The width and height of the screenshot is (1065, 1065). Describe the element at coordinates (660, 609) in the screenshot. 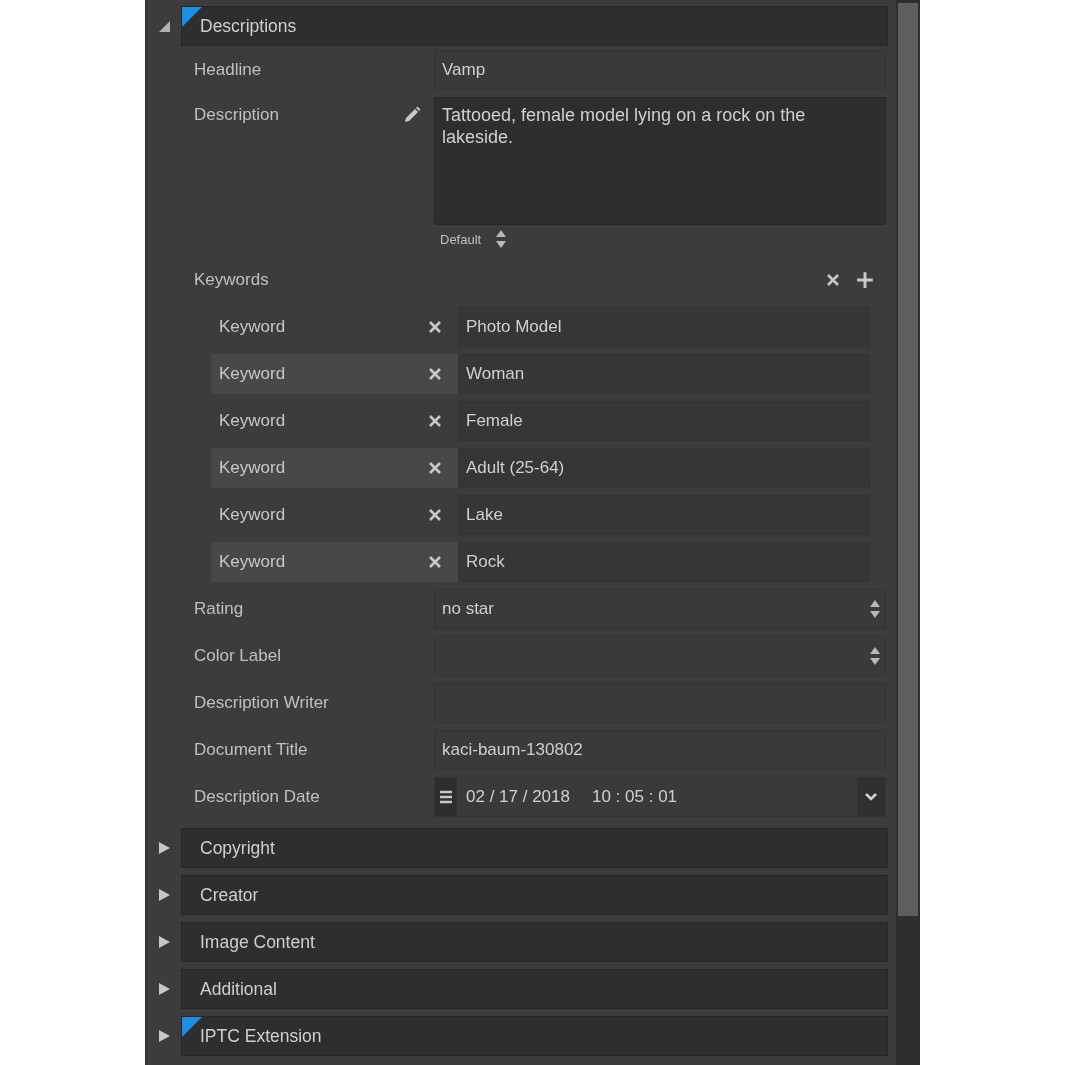

I see `dropdown: no star` at that location.